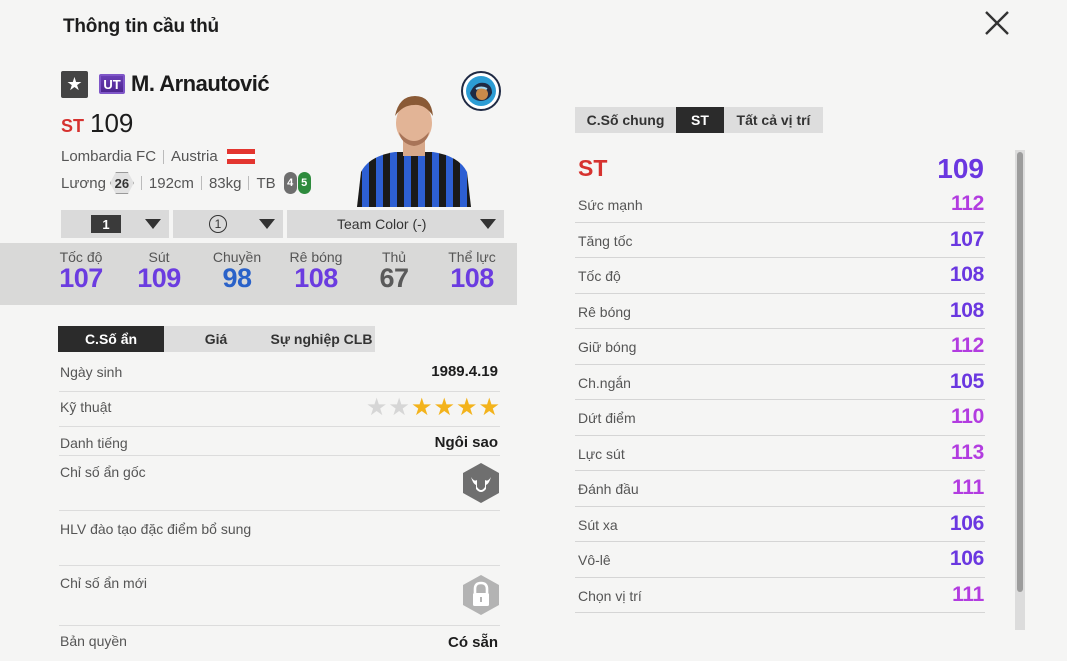 Image resolution: width=1067 pixels, height=661 pixels. What do you see at coordinates (112, 123) in the screenshot?
I see `position-ovr: 109` at bounding box center [112, 123].